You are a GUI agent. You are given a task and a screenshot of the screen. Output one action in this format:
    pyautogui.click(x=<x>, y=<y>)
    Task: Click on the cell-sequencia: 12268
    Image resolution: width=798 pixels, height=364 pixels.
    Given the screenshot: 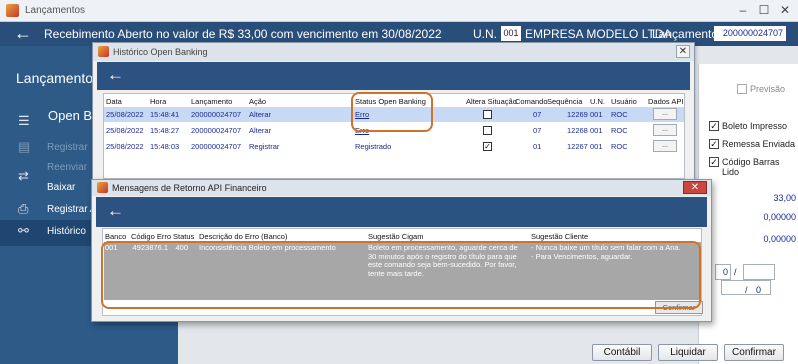 What is the action you would take?
    pyautogui.click(x=577, y=130)
    